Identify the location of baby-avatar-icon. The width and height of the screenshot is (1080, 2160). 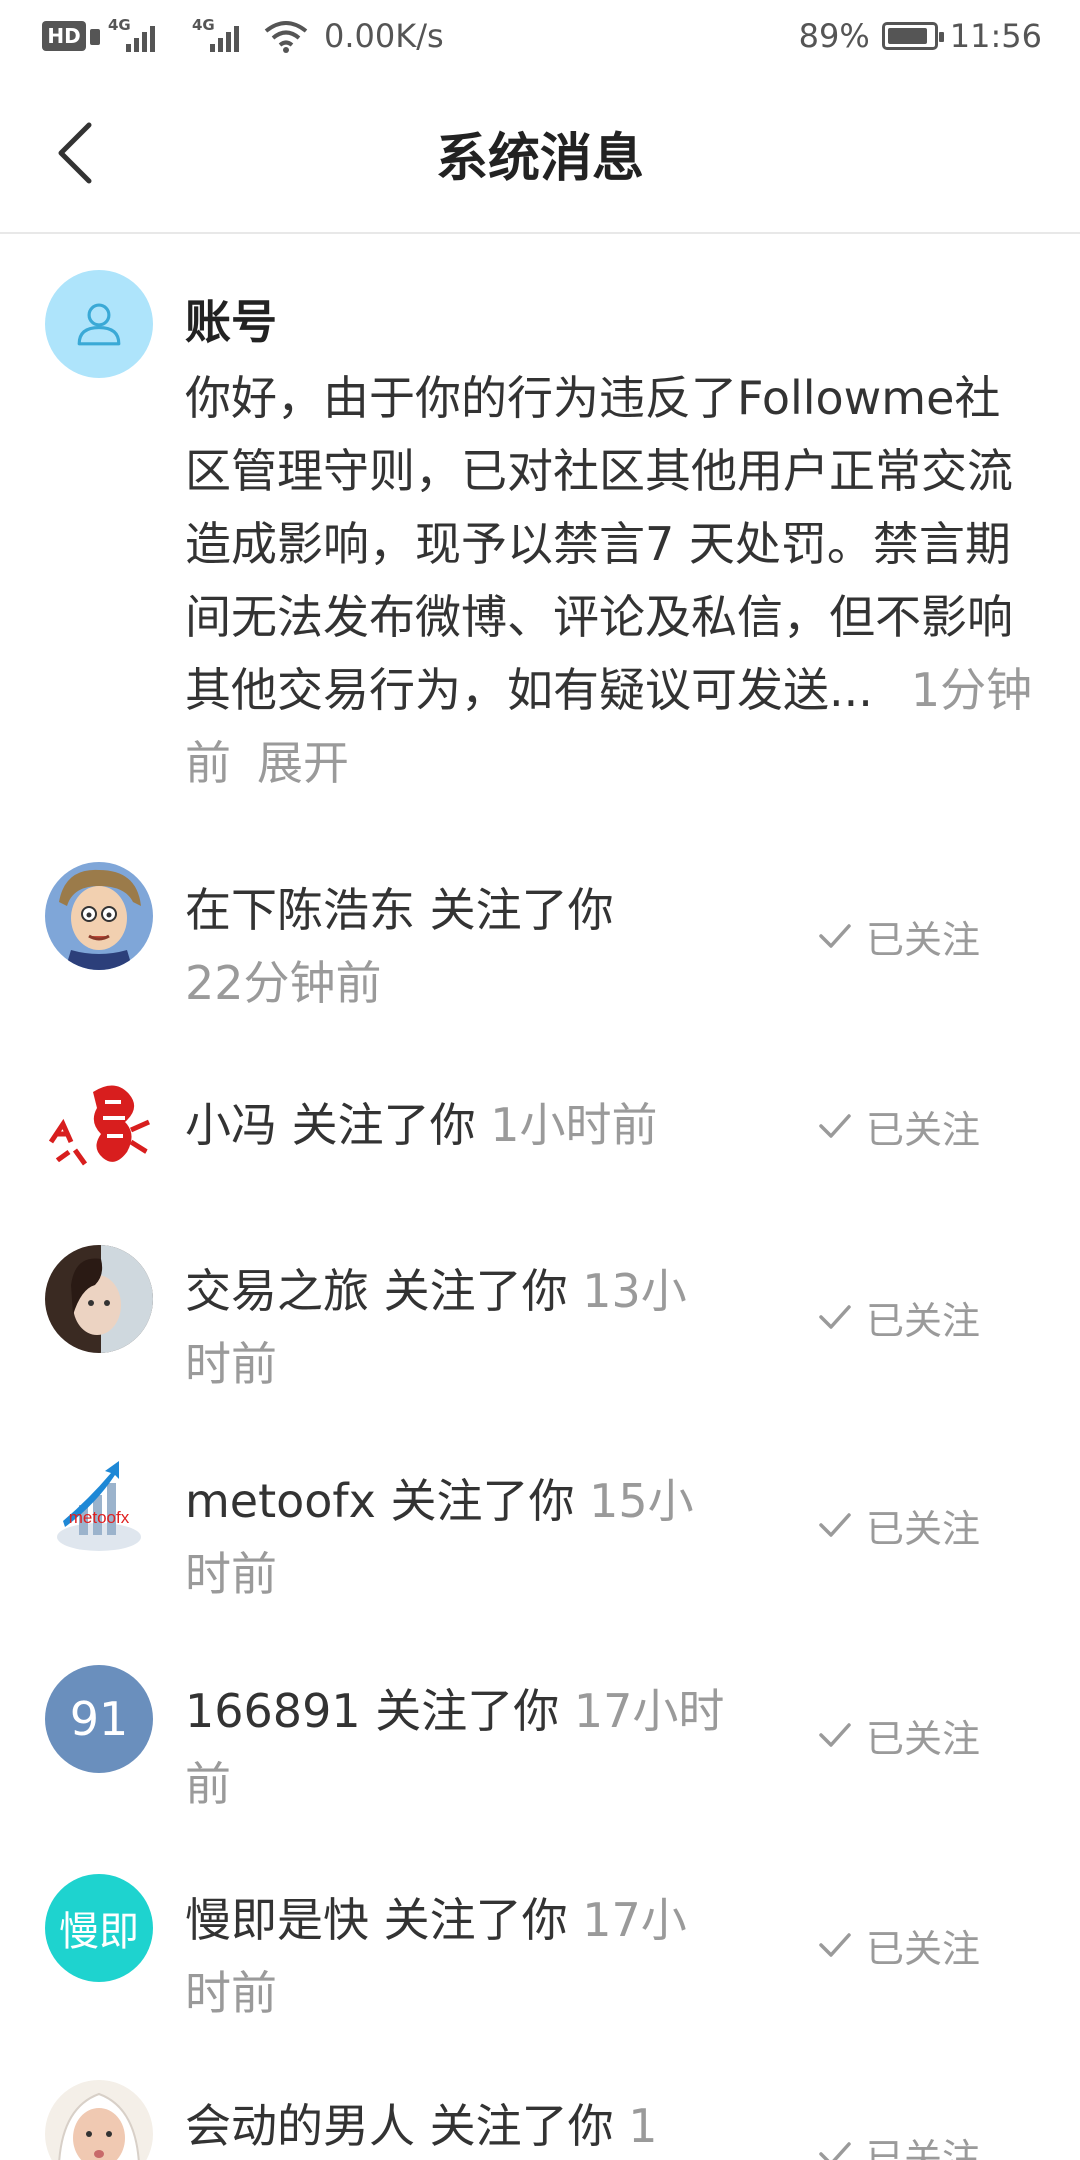
(99, 2120).